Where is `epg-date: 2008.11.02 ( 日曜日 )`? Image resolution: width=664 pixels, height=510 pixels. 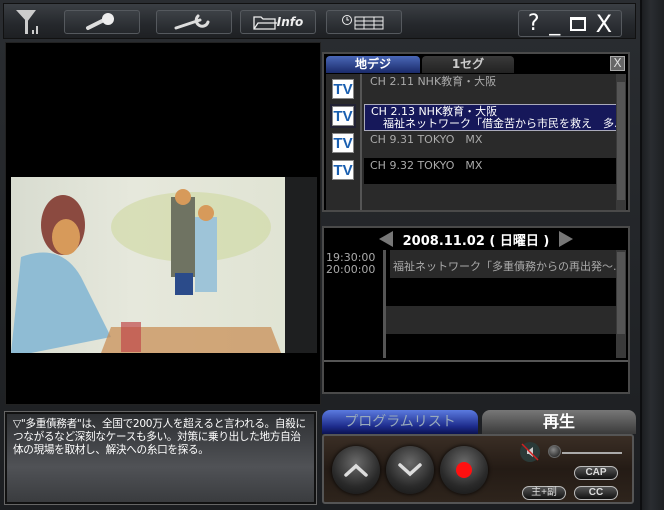 epg-date: 2008.11.02 ( 日曜日 ) is located at coordinates (476, 241).